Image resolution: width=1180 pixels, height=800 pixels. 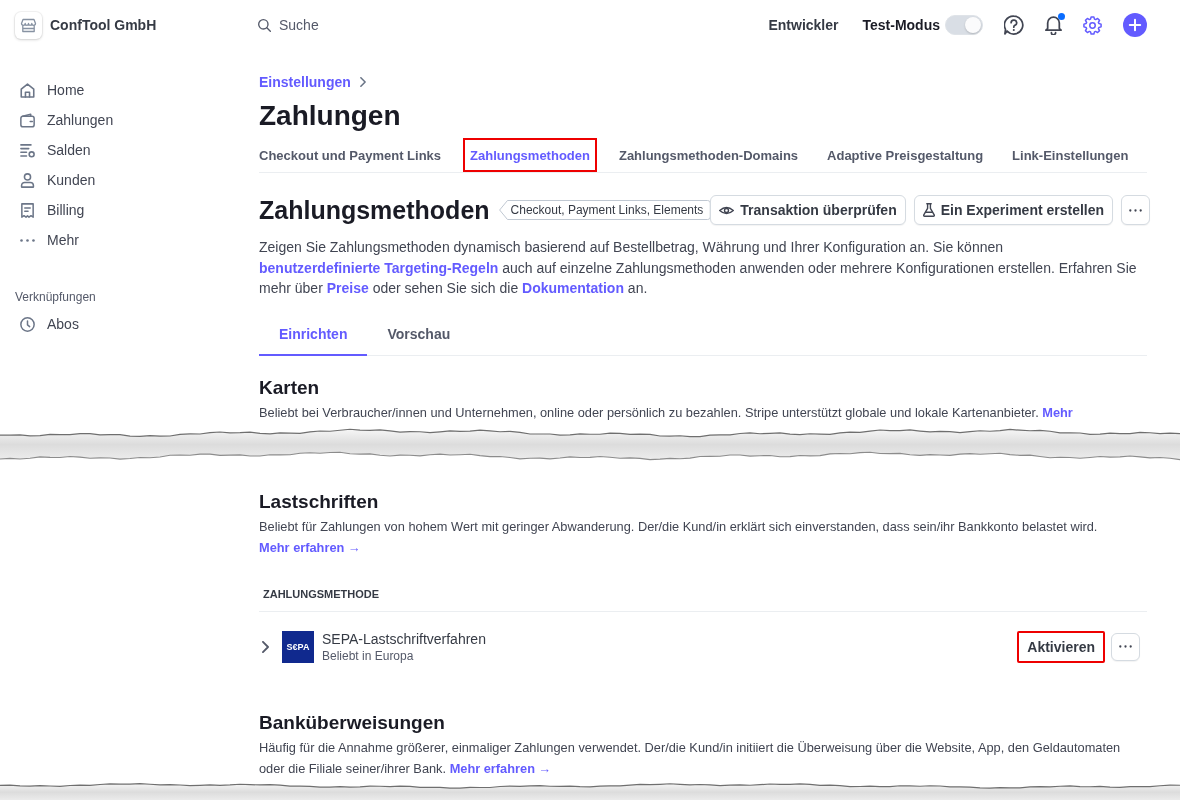 What do you see at coordinates (298, 646) in the screenshot?
I see `payment-method-logo: S€PA` at bounding box center [298, 646].